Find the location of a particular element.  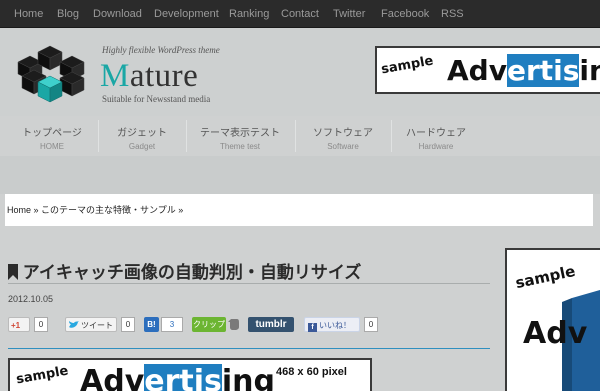

logo-cubes-icon is located at coordinates (52, 74).